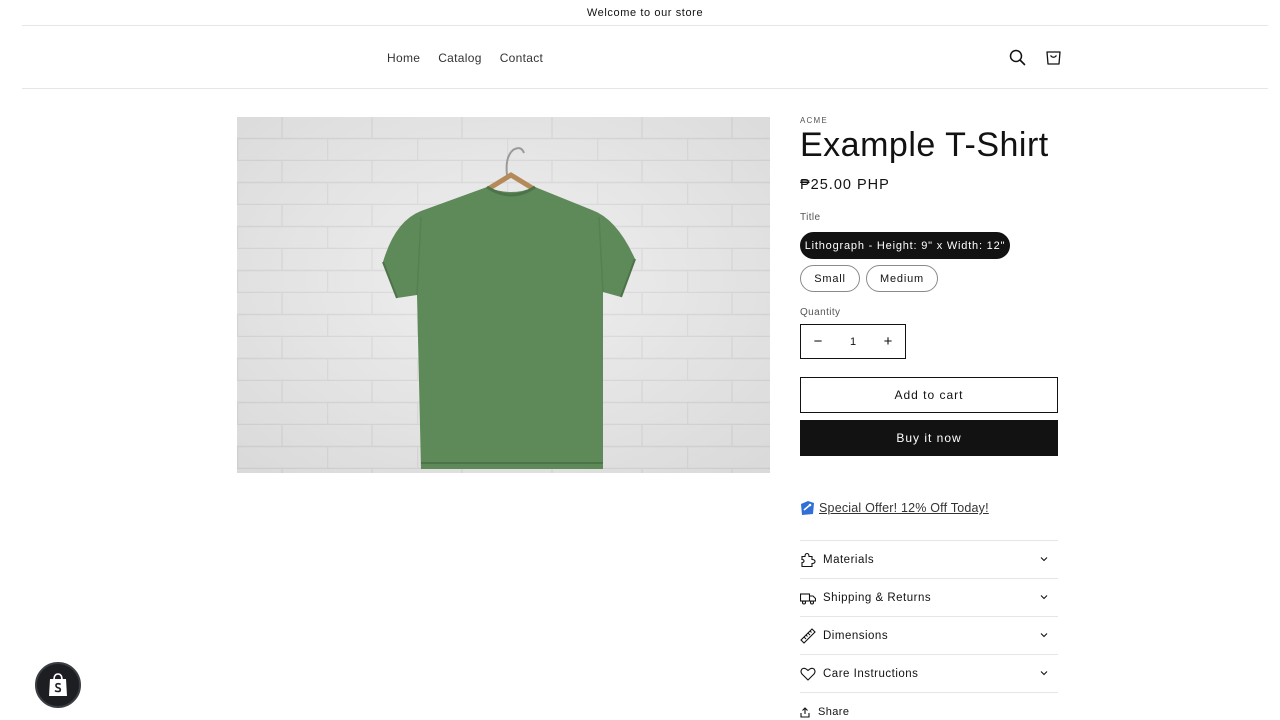  What do you see at coordinates (814, 120) in the screenshot?
I see `product-vendor: ACME` at bounding box center [814, 120].